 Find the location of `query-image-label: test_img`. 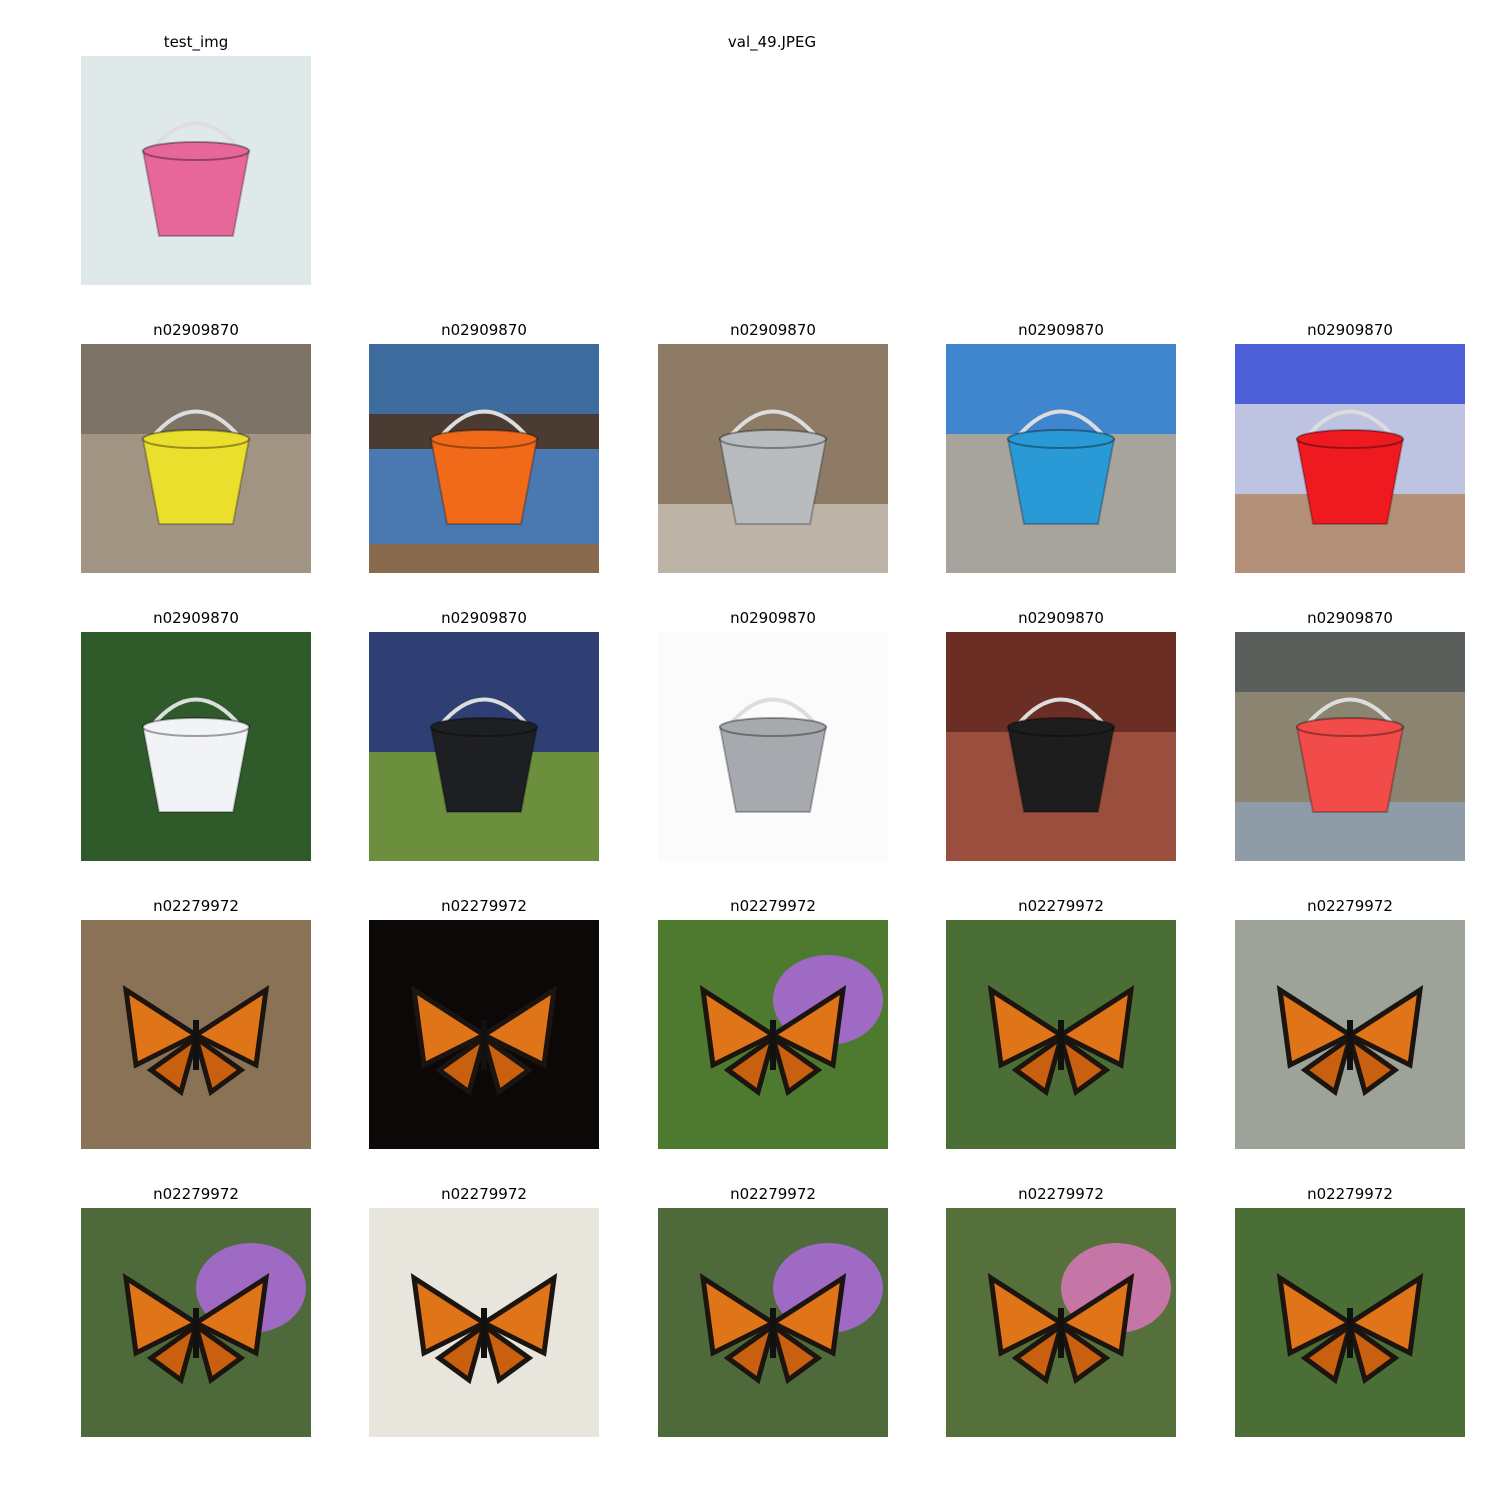

query-image-label: test_img is located at coordinates (196, 42).